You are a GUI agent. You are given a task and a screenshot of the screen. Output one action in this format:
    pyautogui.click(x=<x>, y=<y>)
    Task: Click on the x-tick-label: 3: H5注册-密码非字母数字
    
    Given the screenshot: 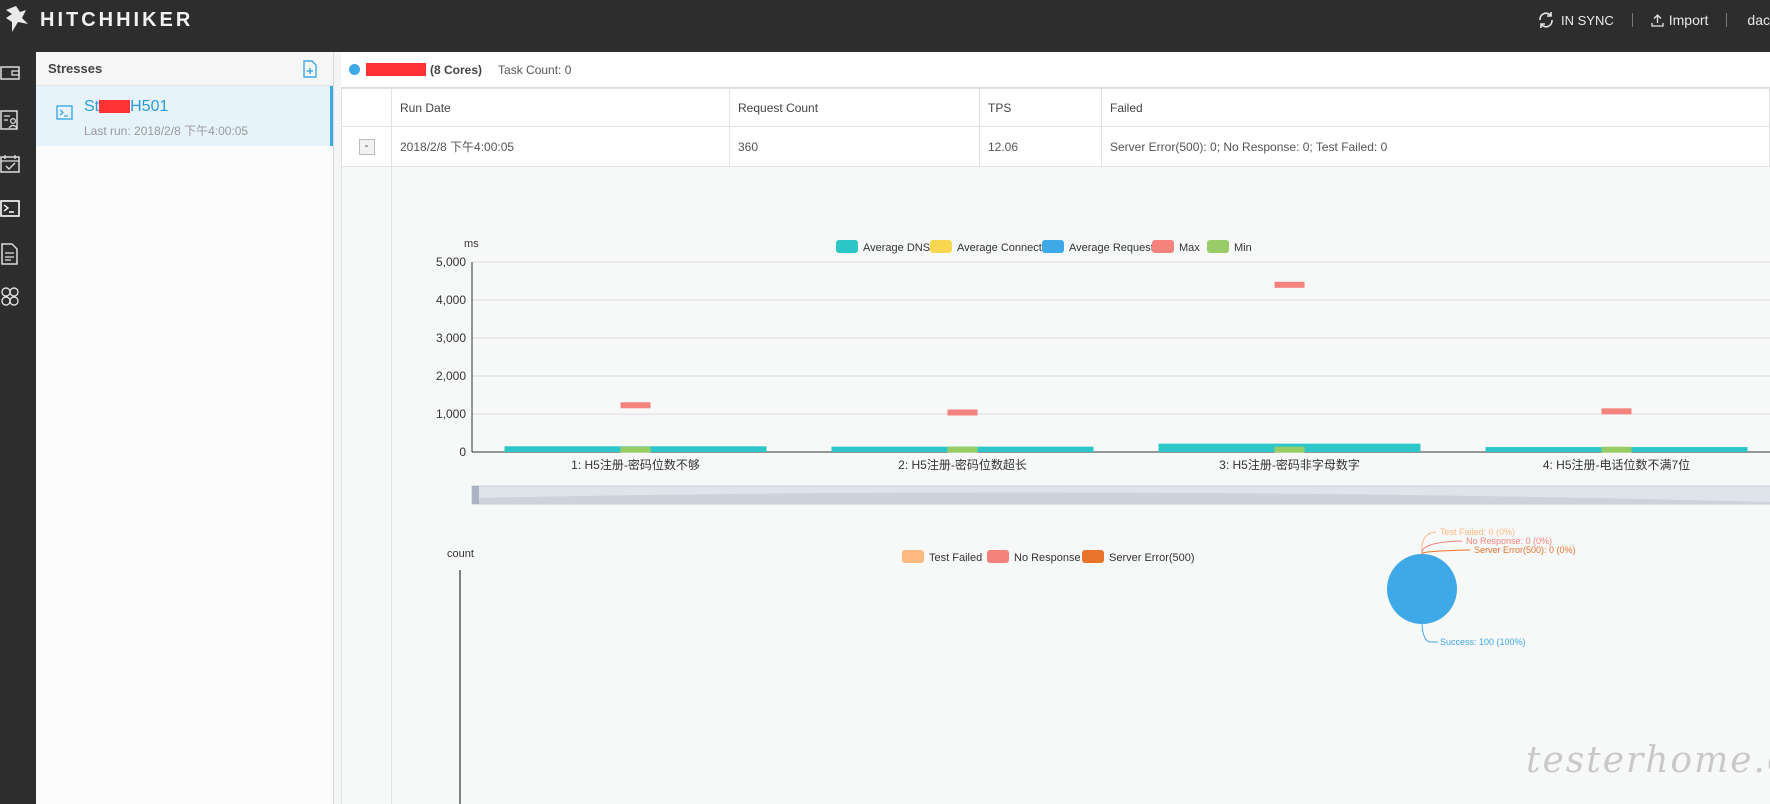 What is the action you would take?
    pyautogui.click(x=1289, y=464)
    